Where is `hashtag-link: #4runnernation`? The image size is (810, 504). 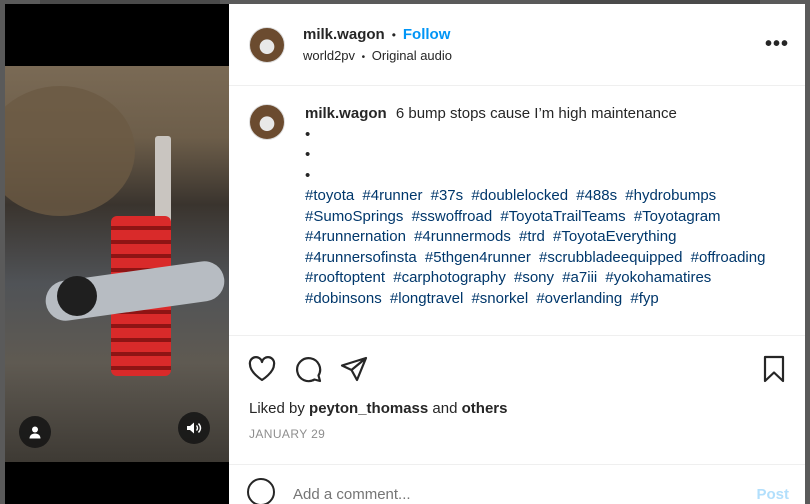
hashtag-link: #4runnernation is located at coordinates (355, 236).